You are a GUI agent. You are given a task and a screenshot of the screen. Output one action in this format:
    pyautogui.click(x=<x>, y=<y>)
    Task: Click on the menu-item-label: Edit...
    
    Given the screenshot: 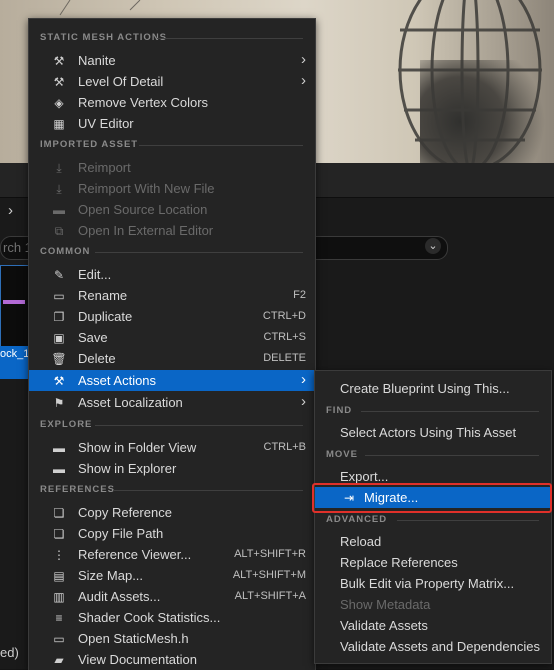 What is the action you would take?
    pyautogui.click(x=95, y=274)
    